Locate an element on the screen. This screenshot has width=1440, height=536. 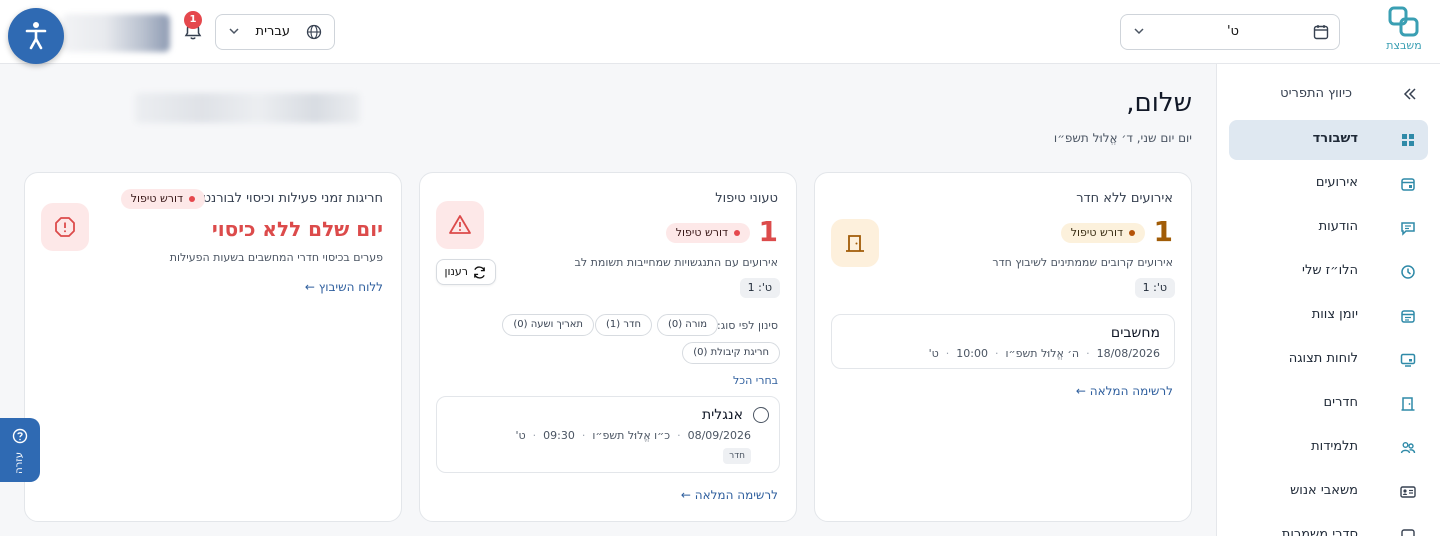
sidebar-item-label: חדרים is located at coordinates (1340, 402).